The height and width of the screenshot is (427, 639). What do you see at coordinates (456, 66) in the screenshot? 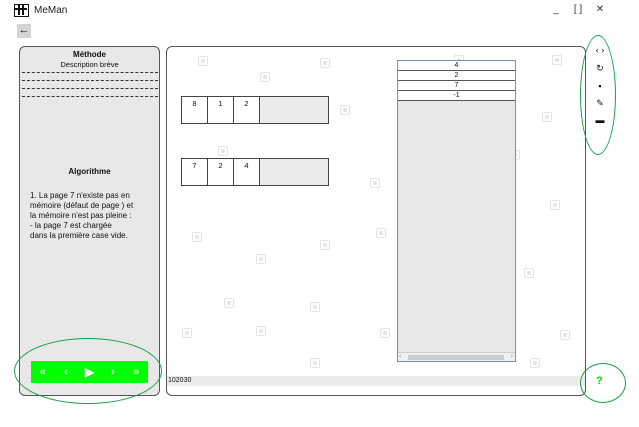
I see `list-item: 4` at bounding box center [456, 66].